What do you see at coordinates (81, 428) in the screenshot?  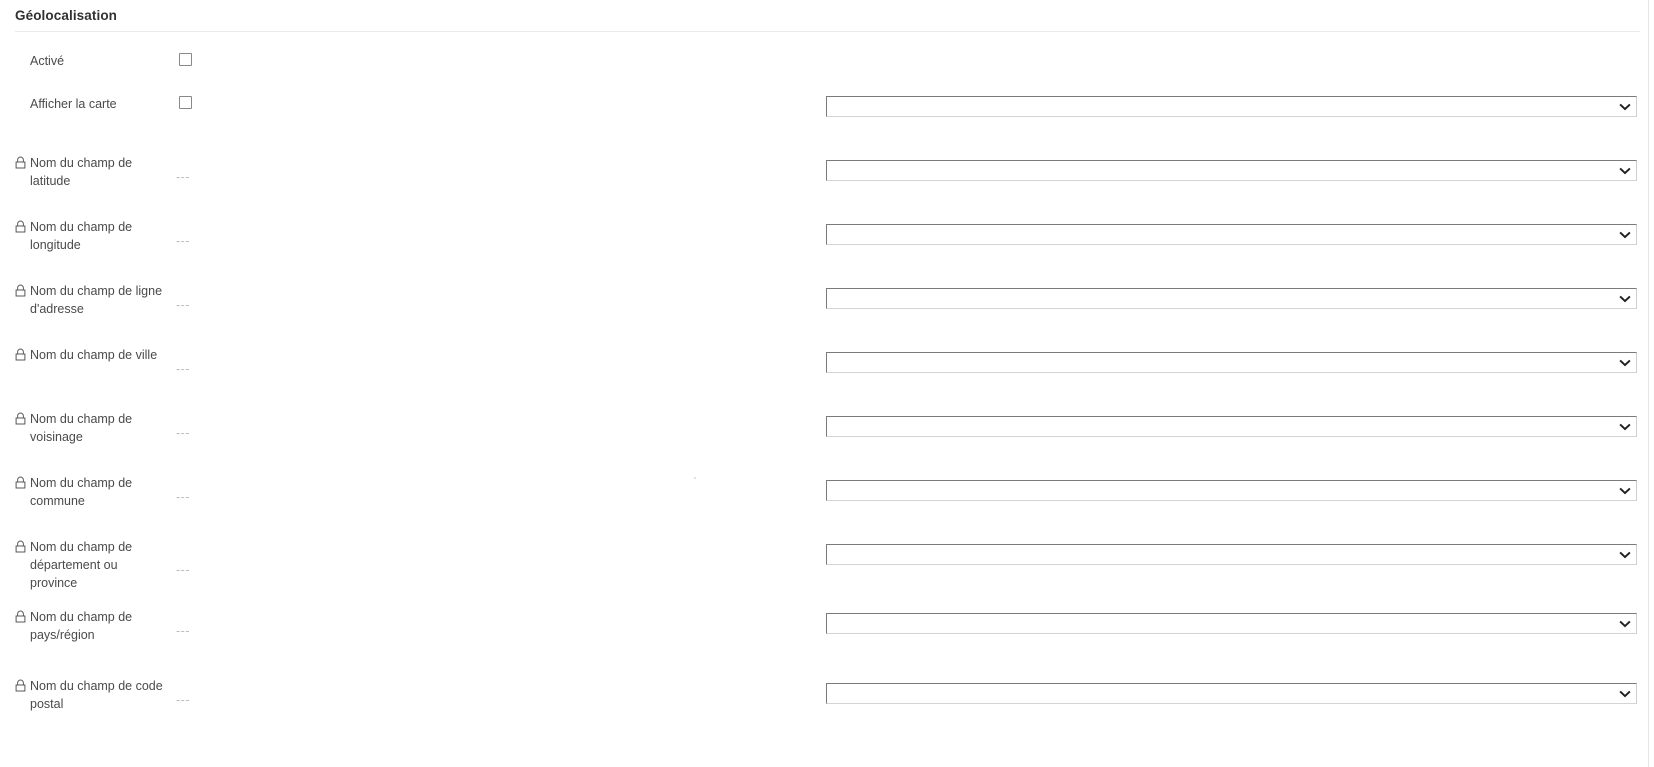 I see `label-neighborhood-field-text: Nom du champ de voisinage` at bounding box center [81, 428].